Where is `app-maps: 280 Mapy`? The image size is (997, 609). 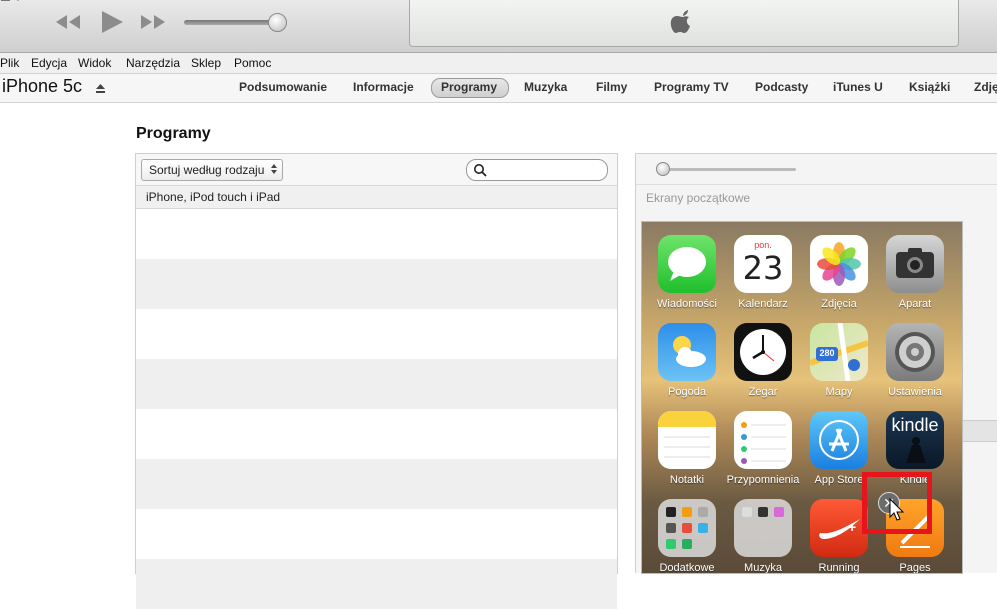
app-maps: 280 Mapy is located at coordinates (839, 367).